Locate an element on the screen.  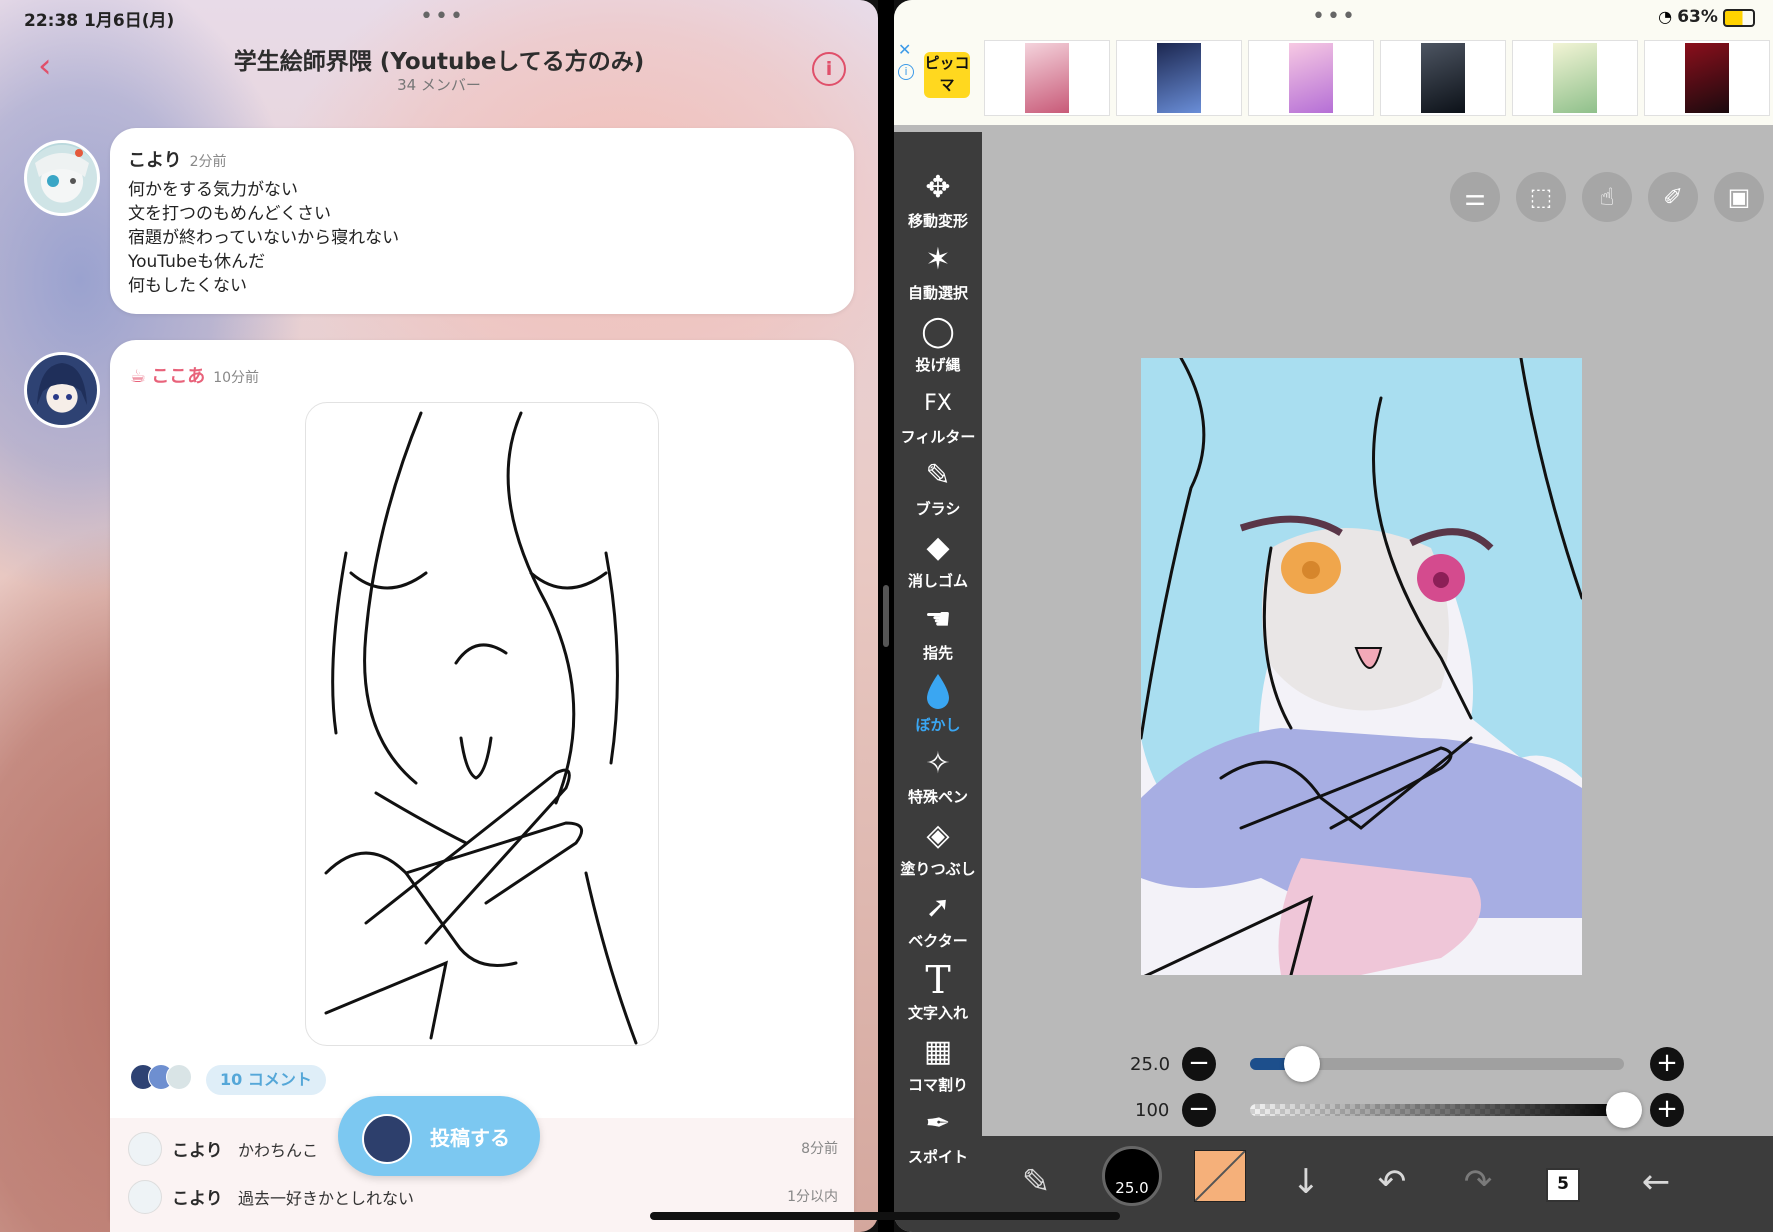
avatar-koyori is located at coordinates (62, 178).